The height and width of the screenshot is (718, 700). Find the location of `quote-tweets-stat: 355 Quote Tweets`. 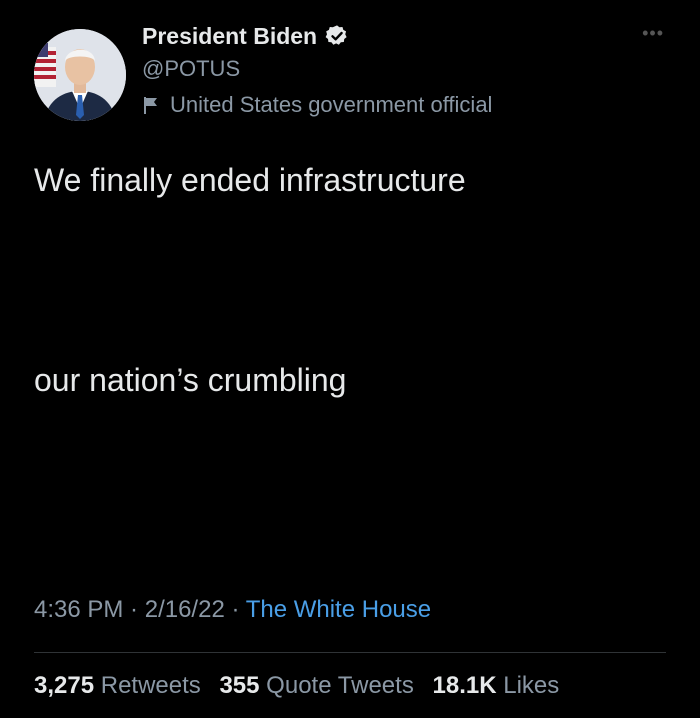

quote-tweets-stat: 355 Quote Tweets is located at coordinates (316, 685).